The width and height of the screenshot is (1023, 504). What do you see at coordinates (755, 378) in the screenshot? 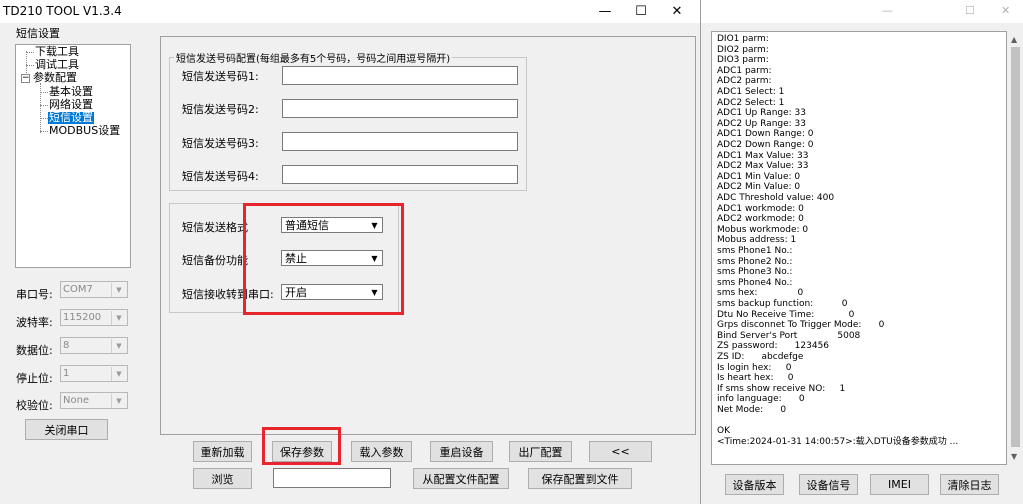
I see `log-line: Is heart hex: 0` at bounding box center [755, 378].